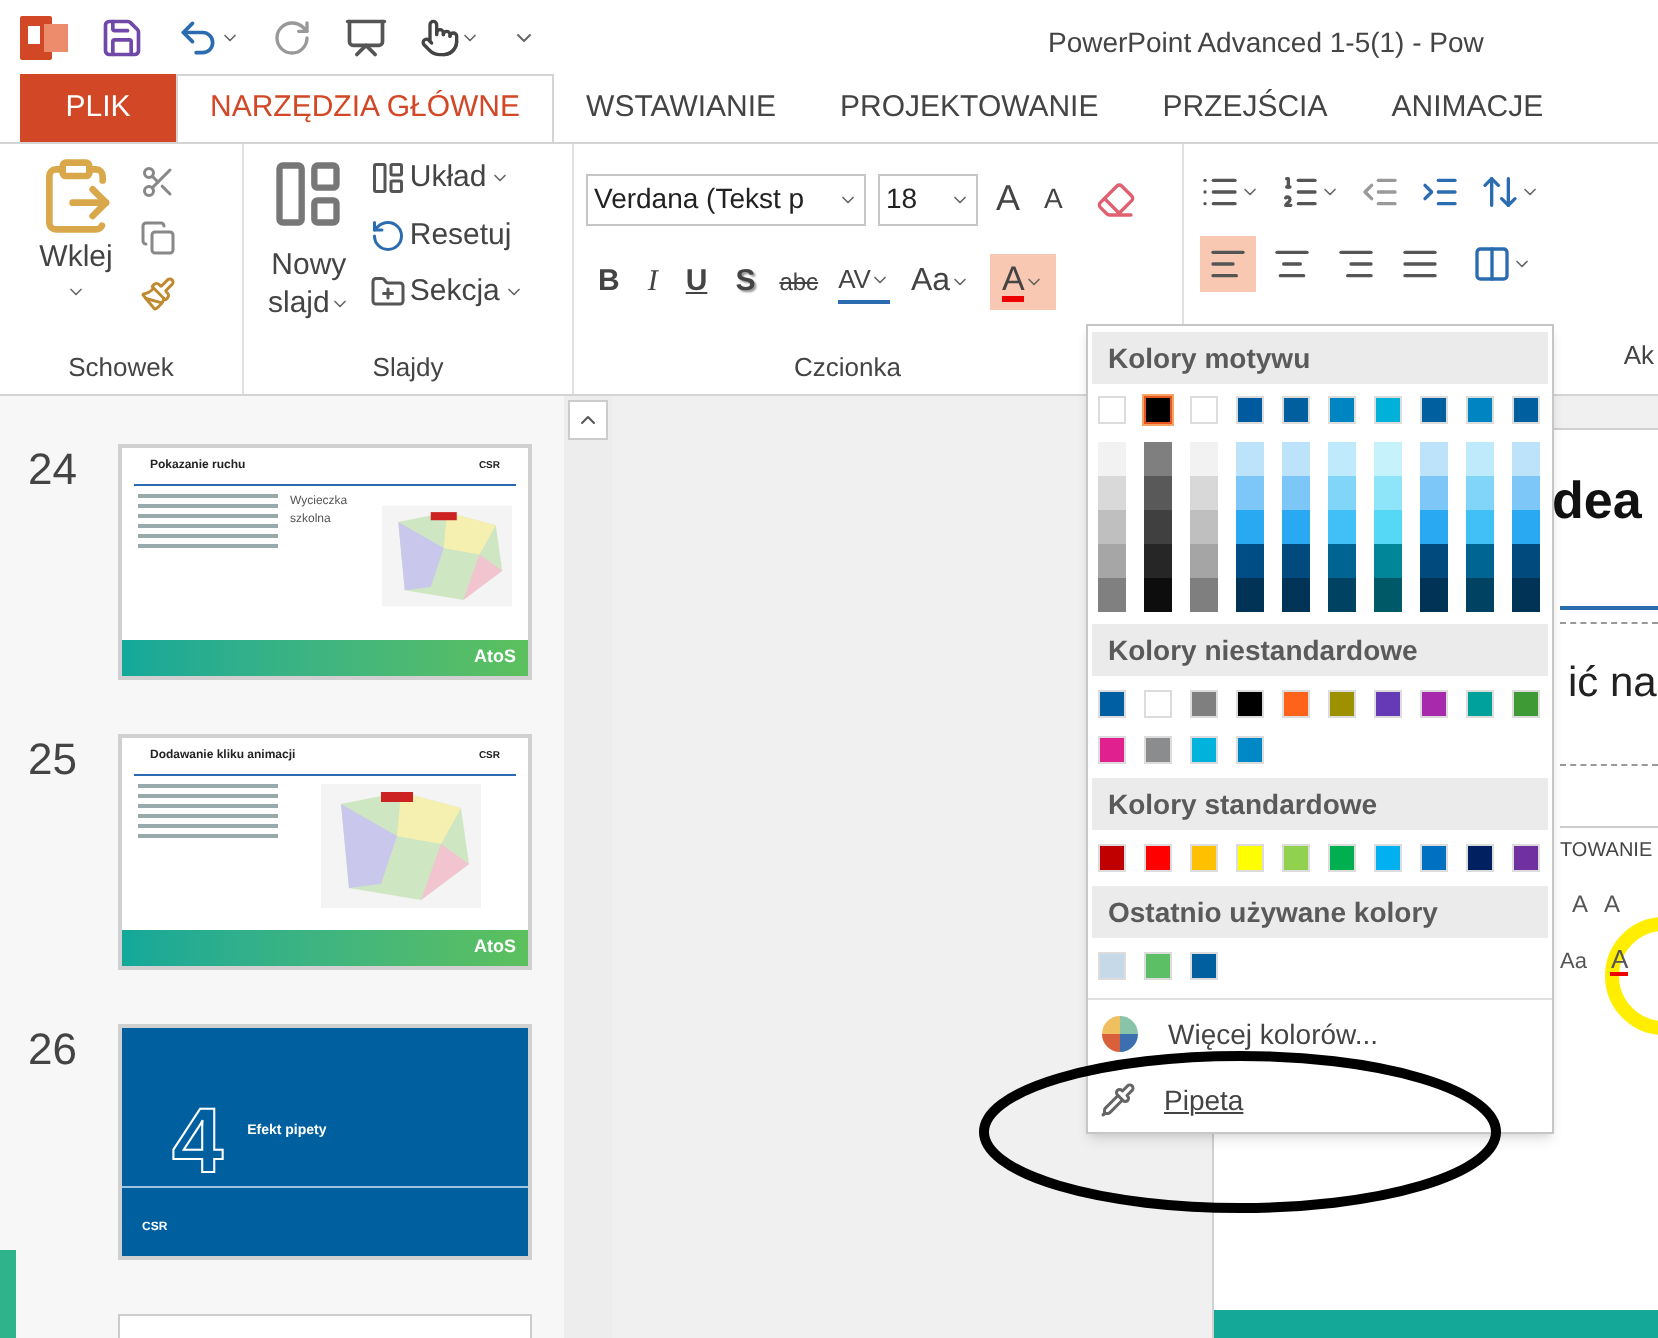 This screenshot has height=1338, width=1658. I want to click on new-slide-button: Nowy slajd, so click(309, 251).